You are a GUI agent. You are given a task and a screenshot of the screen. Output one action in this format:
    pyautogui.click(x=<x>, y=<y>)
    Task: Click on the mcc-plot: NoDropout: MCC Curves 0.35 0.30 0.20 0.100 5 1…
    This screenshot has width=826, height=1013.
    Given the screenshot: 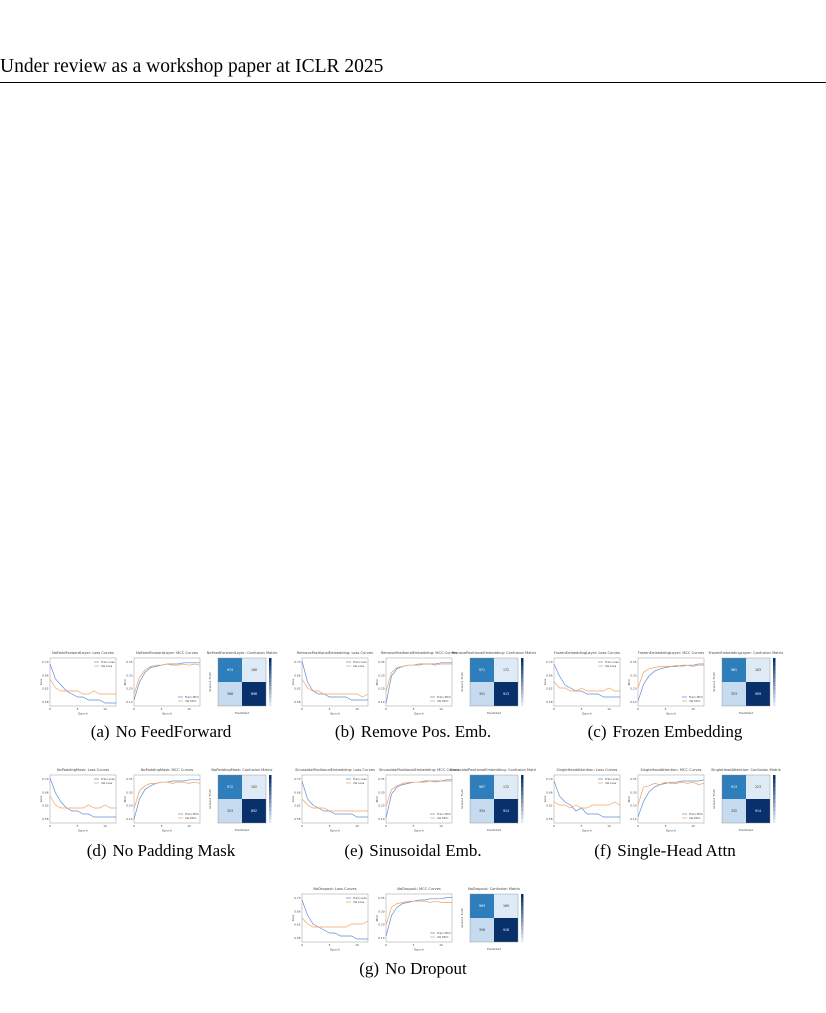 What is the action you would take?
    pyautogui.click(x=414, y=919)
    